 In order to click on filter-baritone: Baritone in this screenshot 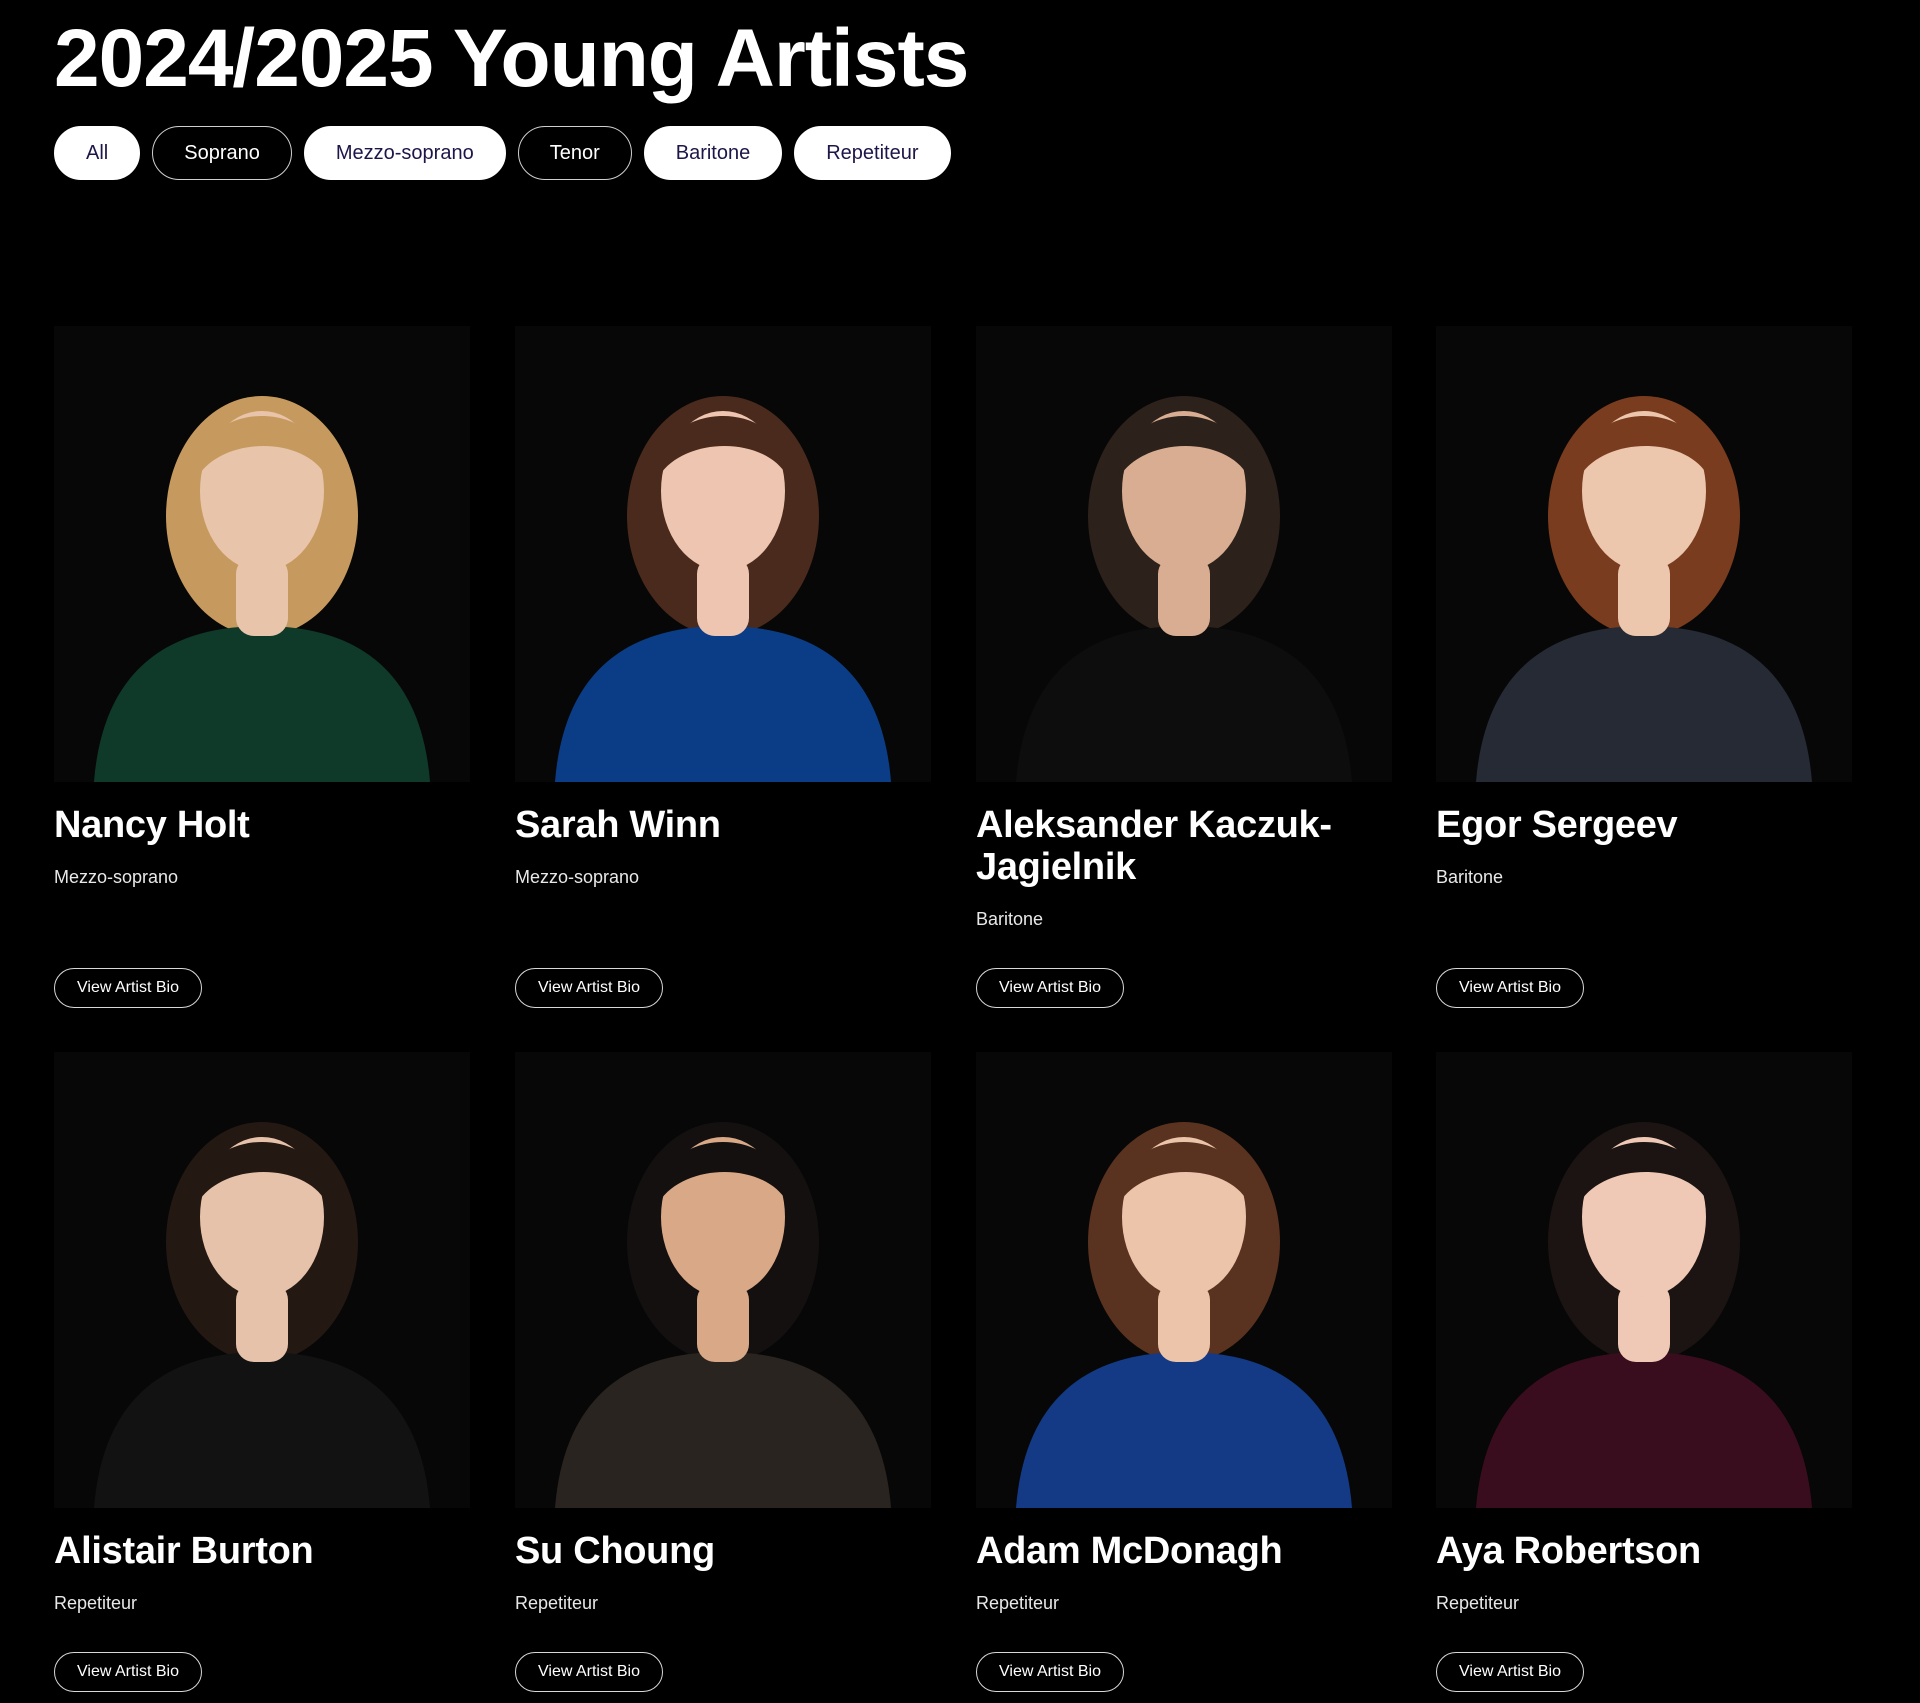, I will do `click(713, 153)`.